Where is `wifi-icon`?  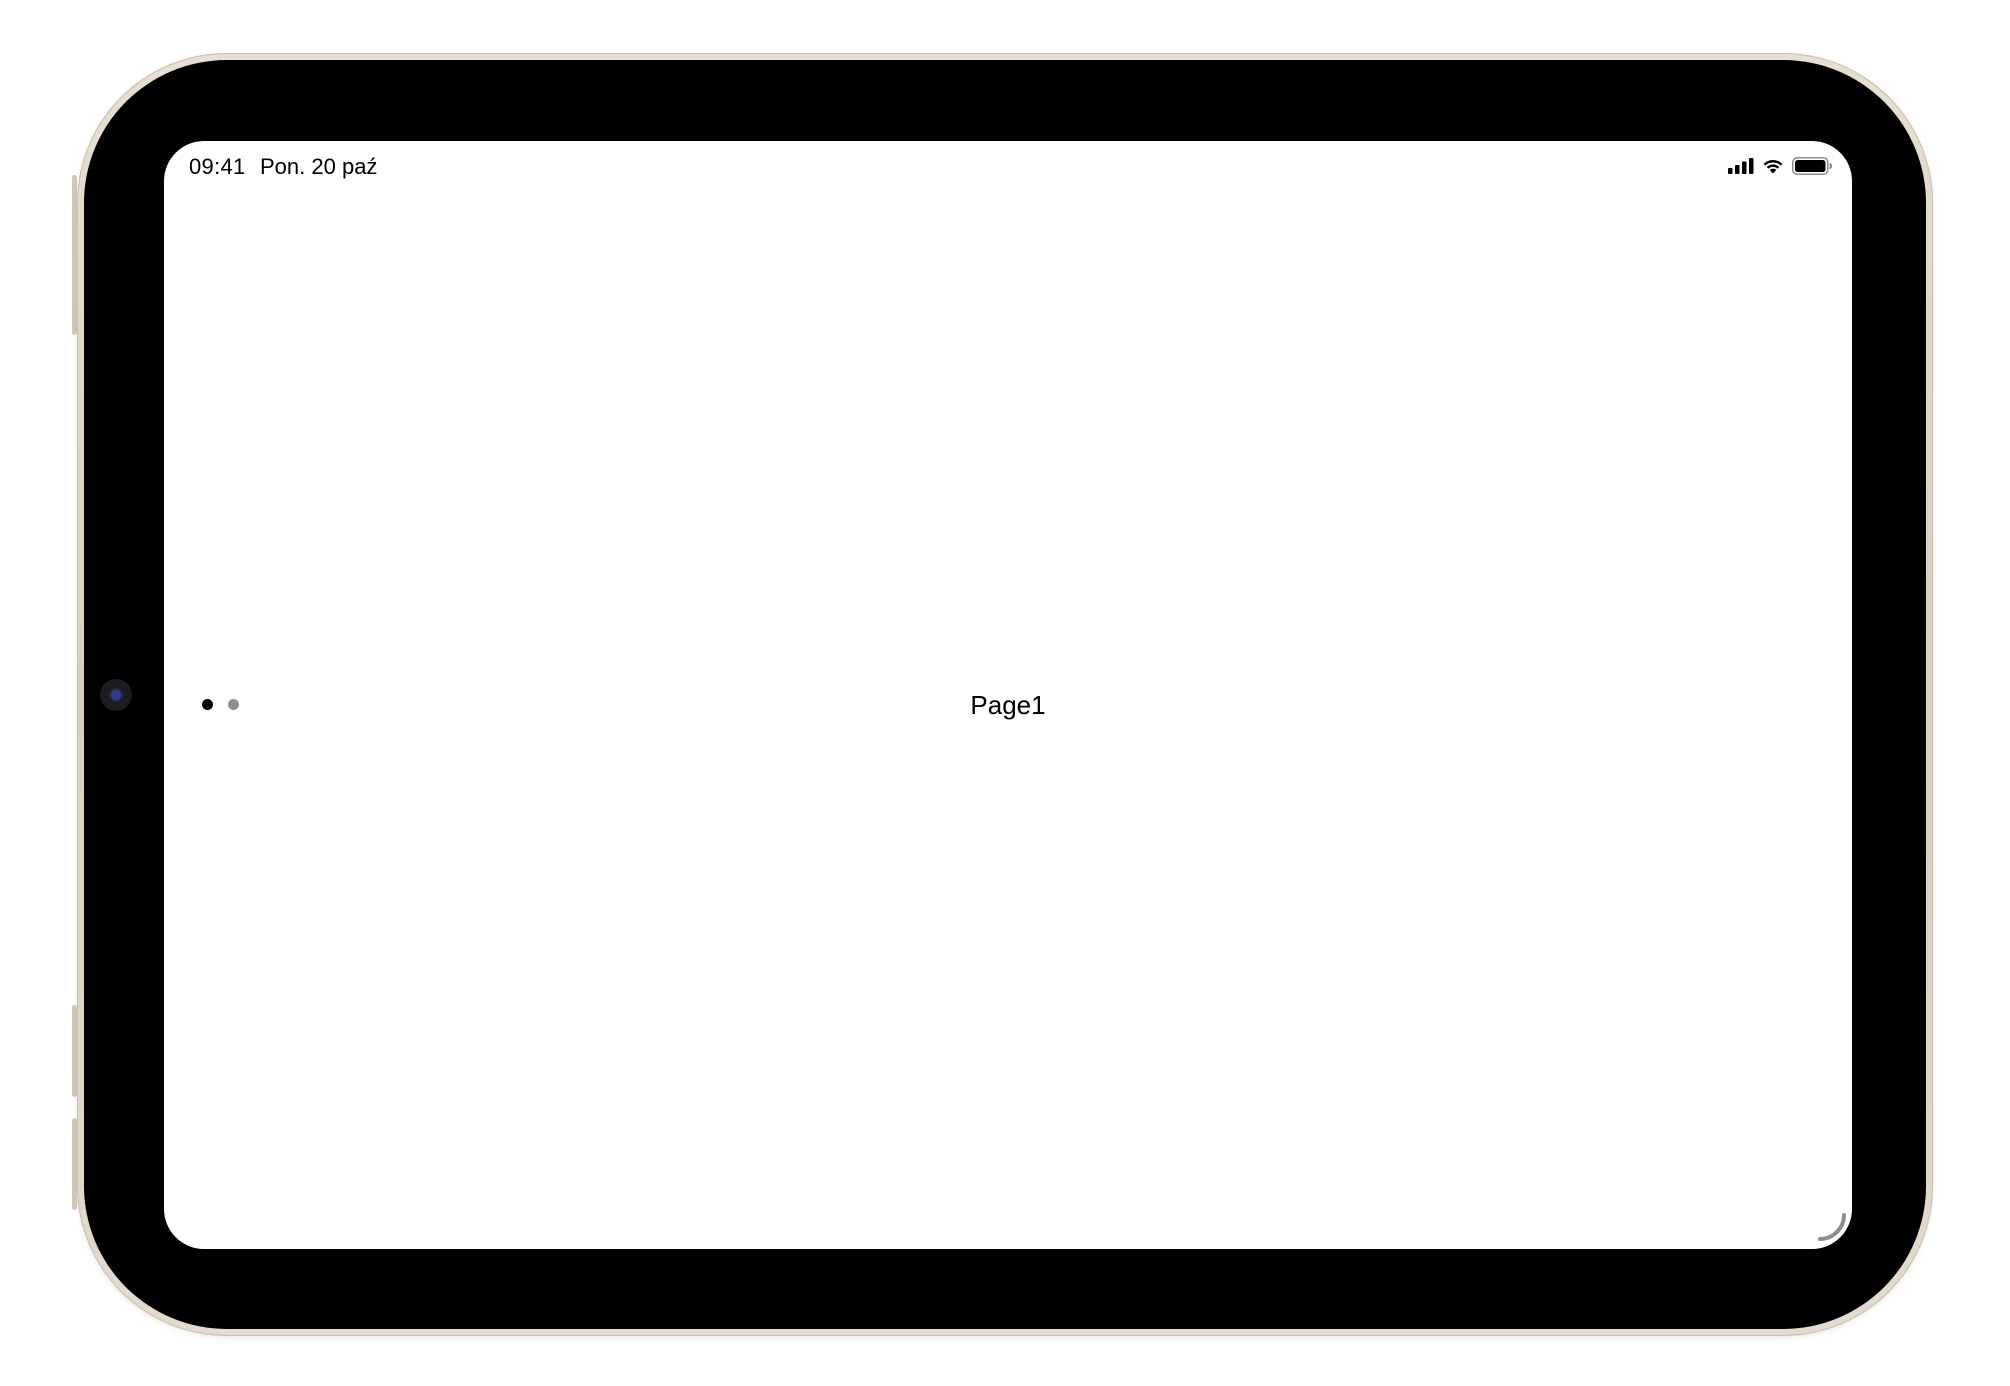 wifi-icon is located at coordinates (1773, 166).